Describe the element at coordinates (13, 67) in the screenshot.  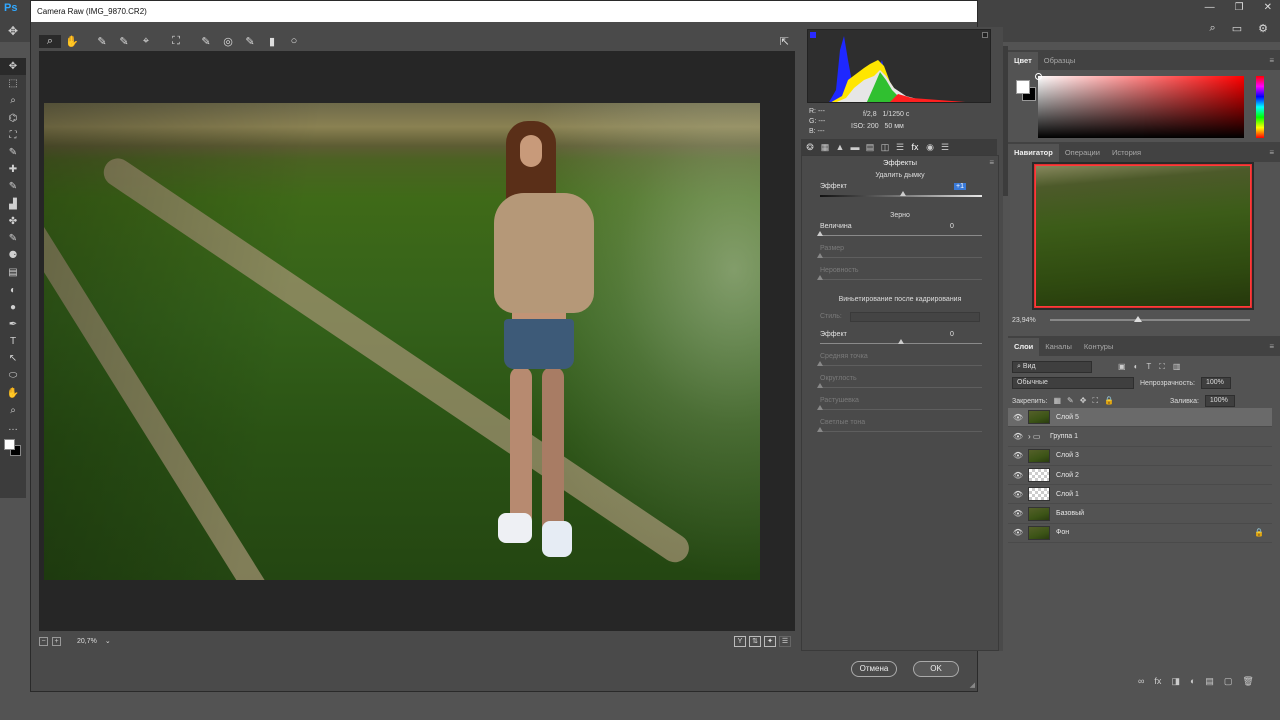
I see `move-tool-icon: ✥` at that location.